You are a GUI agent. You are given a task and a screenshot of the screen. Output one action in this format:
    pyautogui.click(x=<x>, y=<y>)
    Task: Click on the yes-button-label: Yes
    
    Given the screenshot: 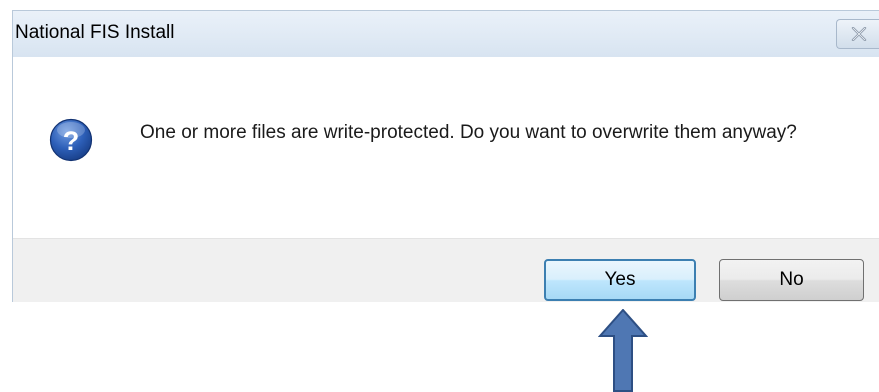 What is the action you would take?
    pyautogui.click(x=620, y=279)
    